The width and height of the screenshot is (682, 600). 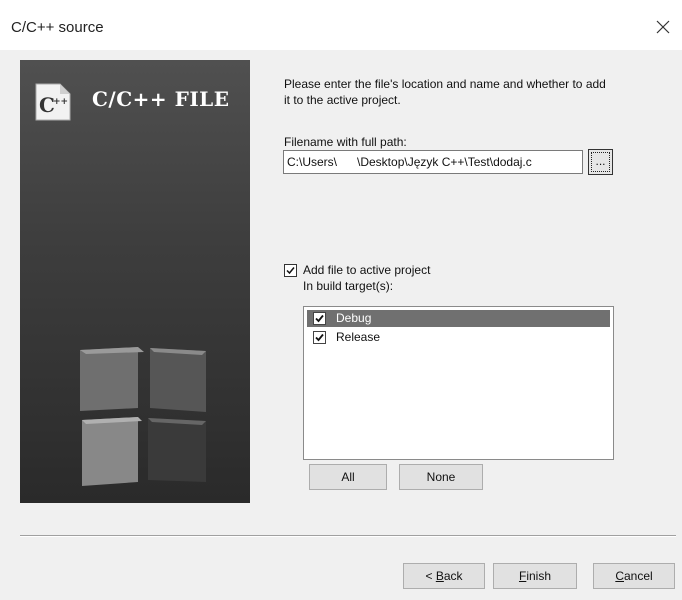 What do you see at coordinates (433, 162) in the screenshot?
I see `filename-input` at bounding box center [433, 162].